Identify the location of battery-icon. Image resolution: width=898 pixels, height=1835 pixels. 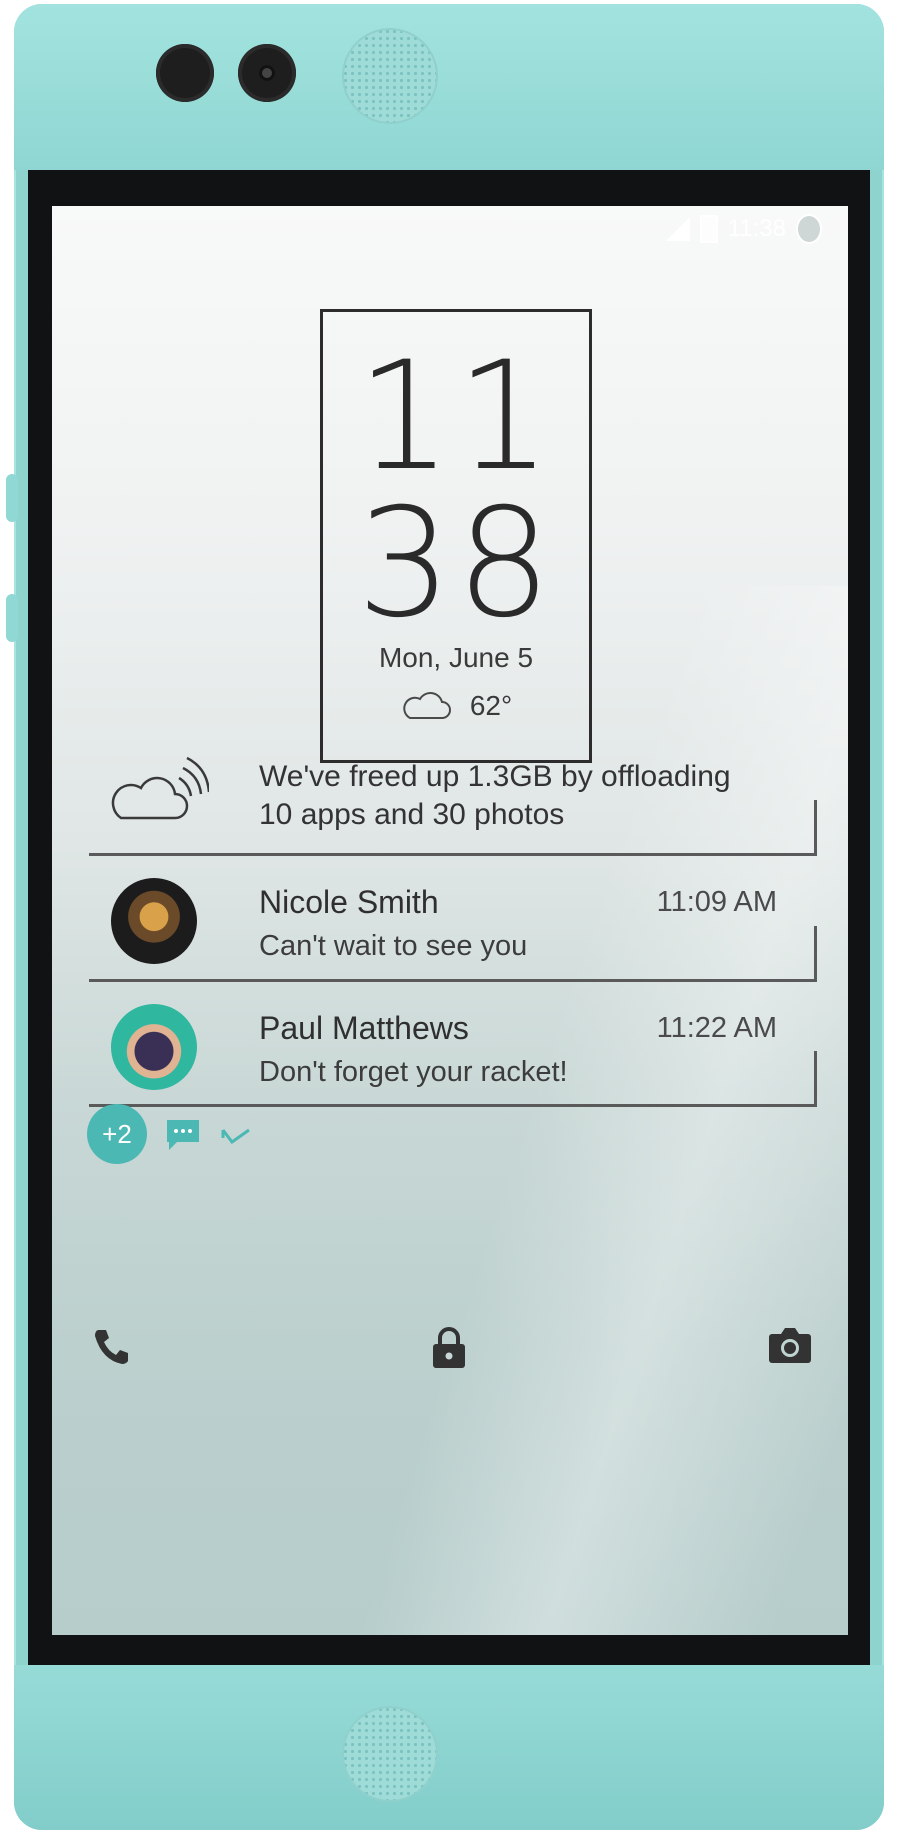
(708, 229).